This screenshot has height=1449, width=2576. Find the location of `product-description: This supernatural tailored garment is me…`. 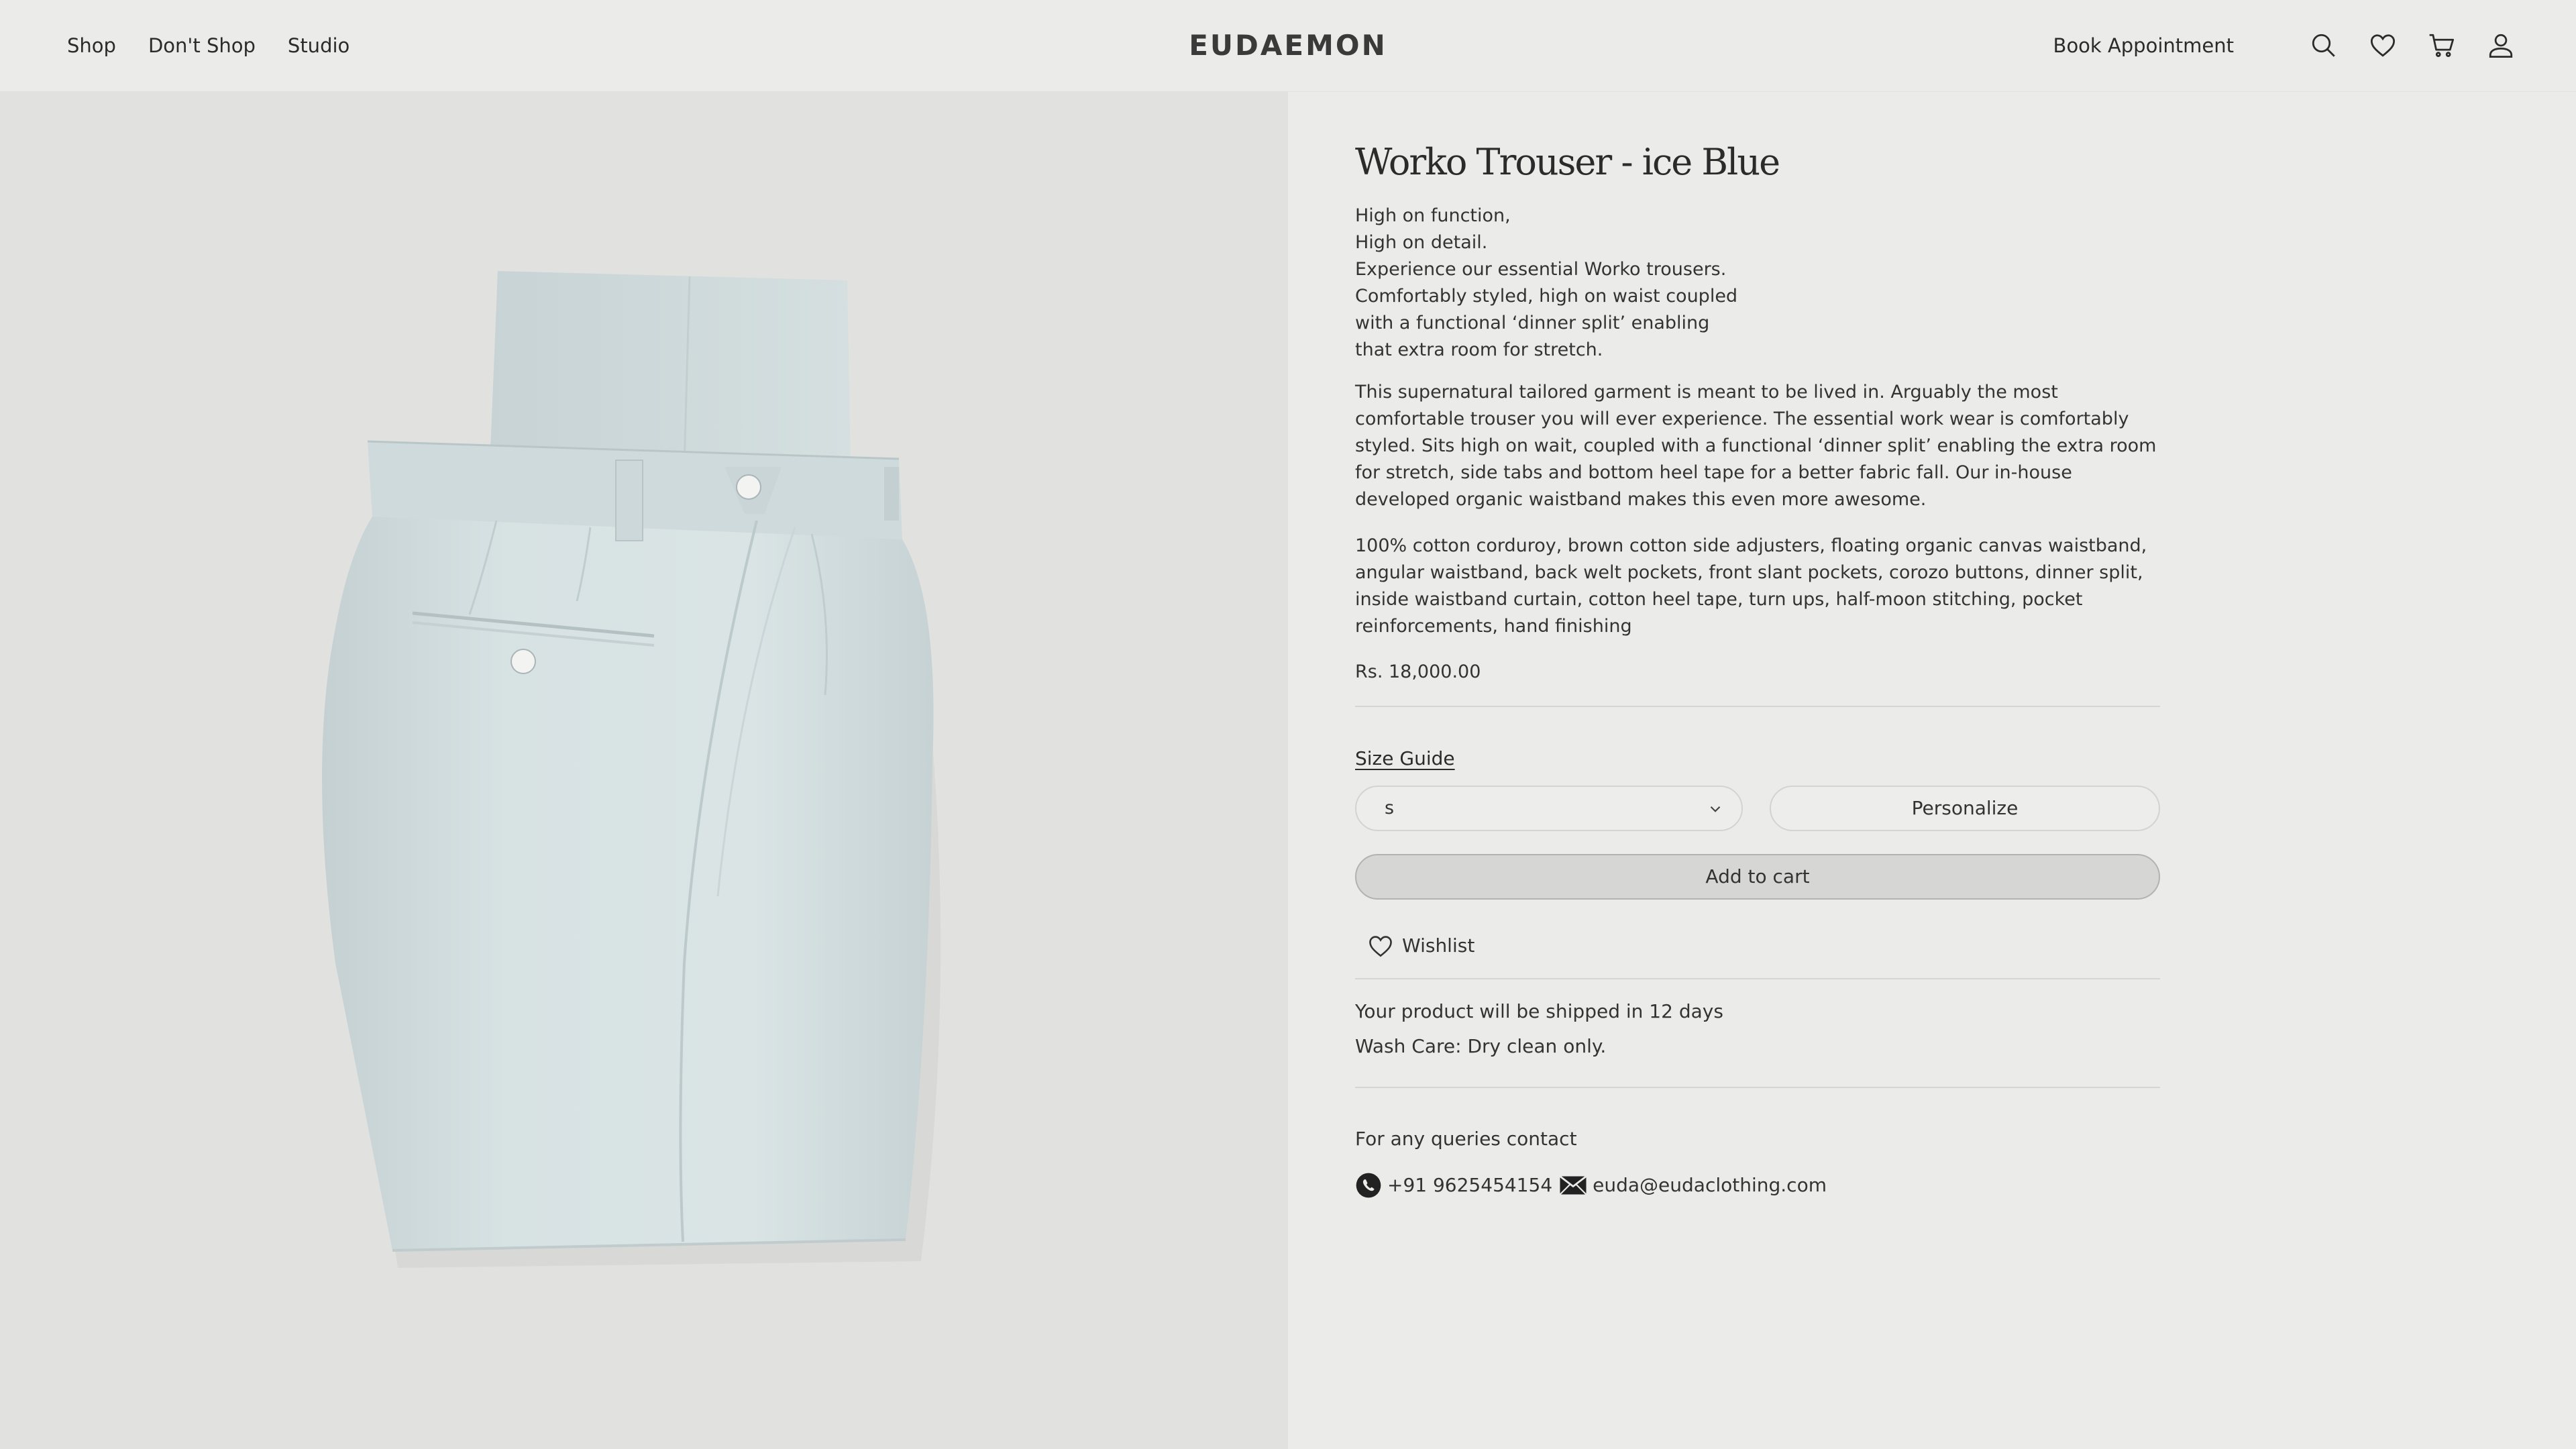

product-description: This supernatural tailored garment is me… is located at coordinates (1756, 446).